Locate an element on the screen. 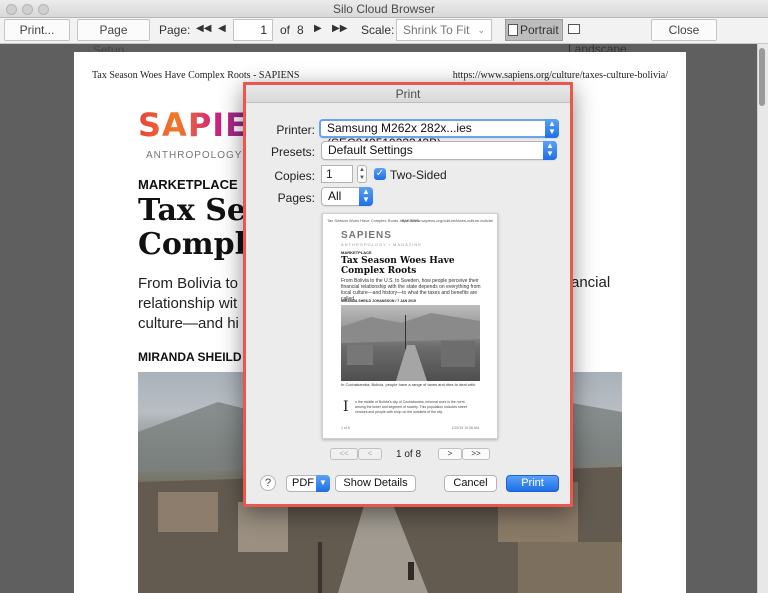  window-title: Silo Cloud Browser is located at coordinates (384, 9).